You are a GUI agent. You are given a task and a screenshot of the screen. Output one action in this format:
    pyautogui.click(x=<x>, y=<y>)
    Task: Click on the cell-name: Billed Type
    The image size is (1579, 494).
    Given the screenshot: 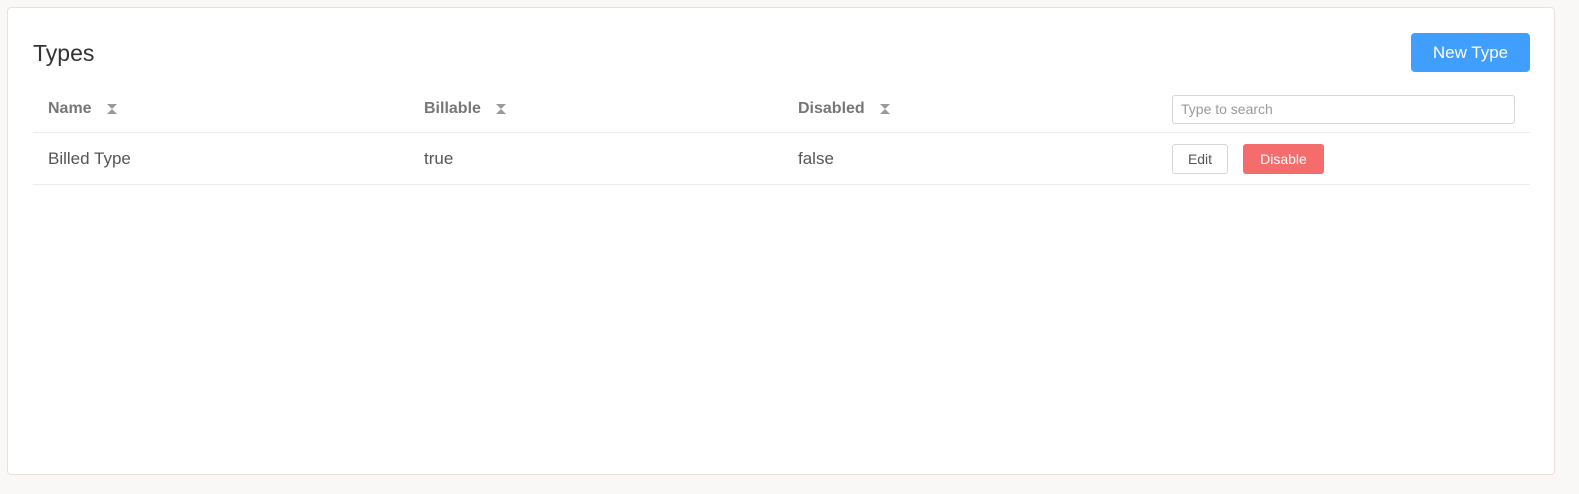 What is the action you would take?
    pyautogui.click(x=89, y=158)
    